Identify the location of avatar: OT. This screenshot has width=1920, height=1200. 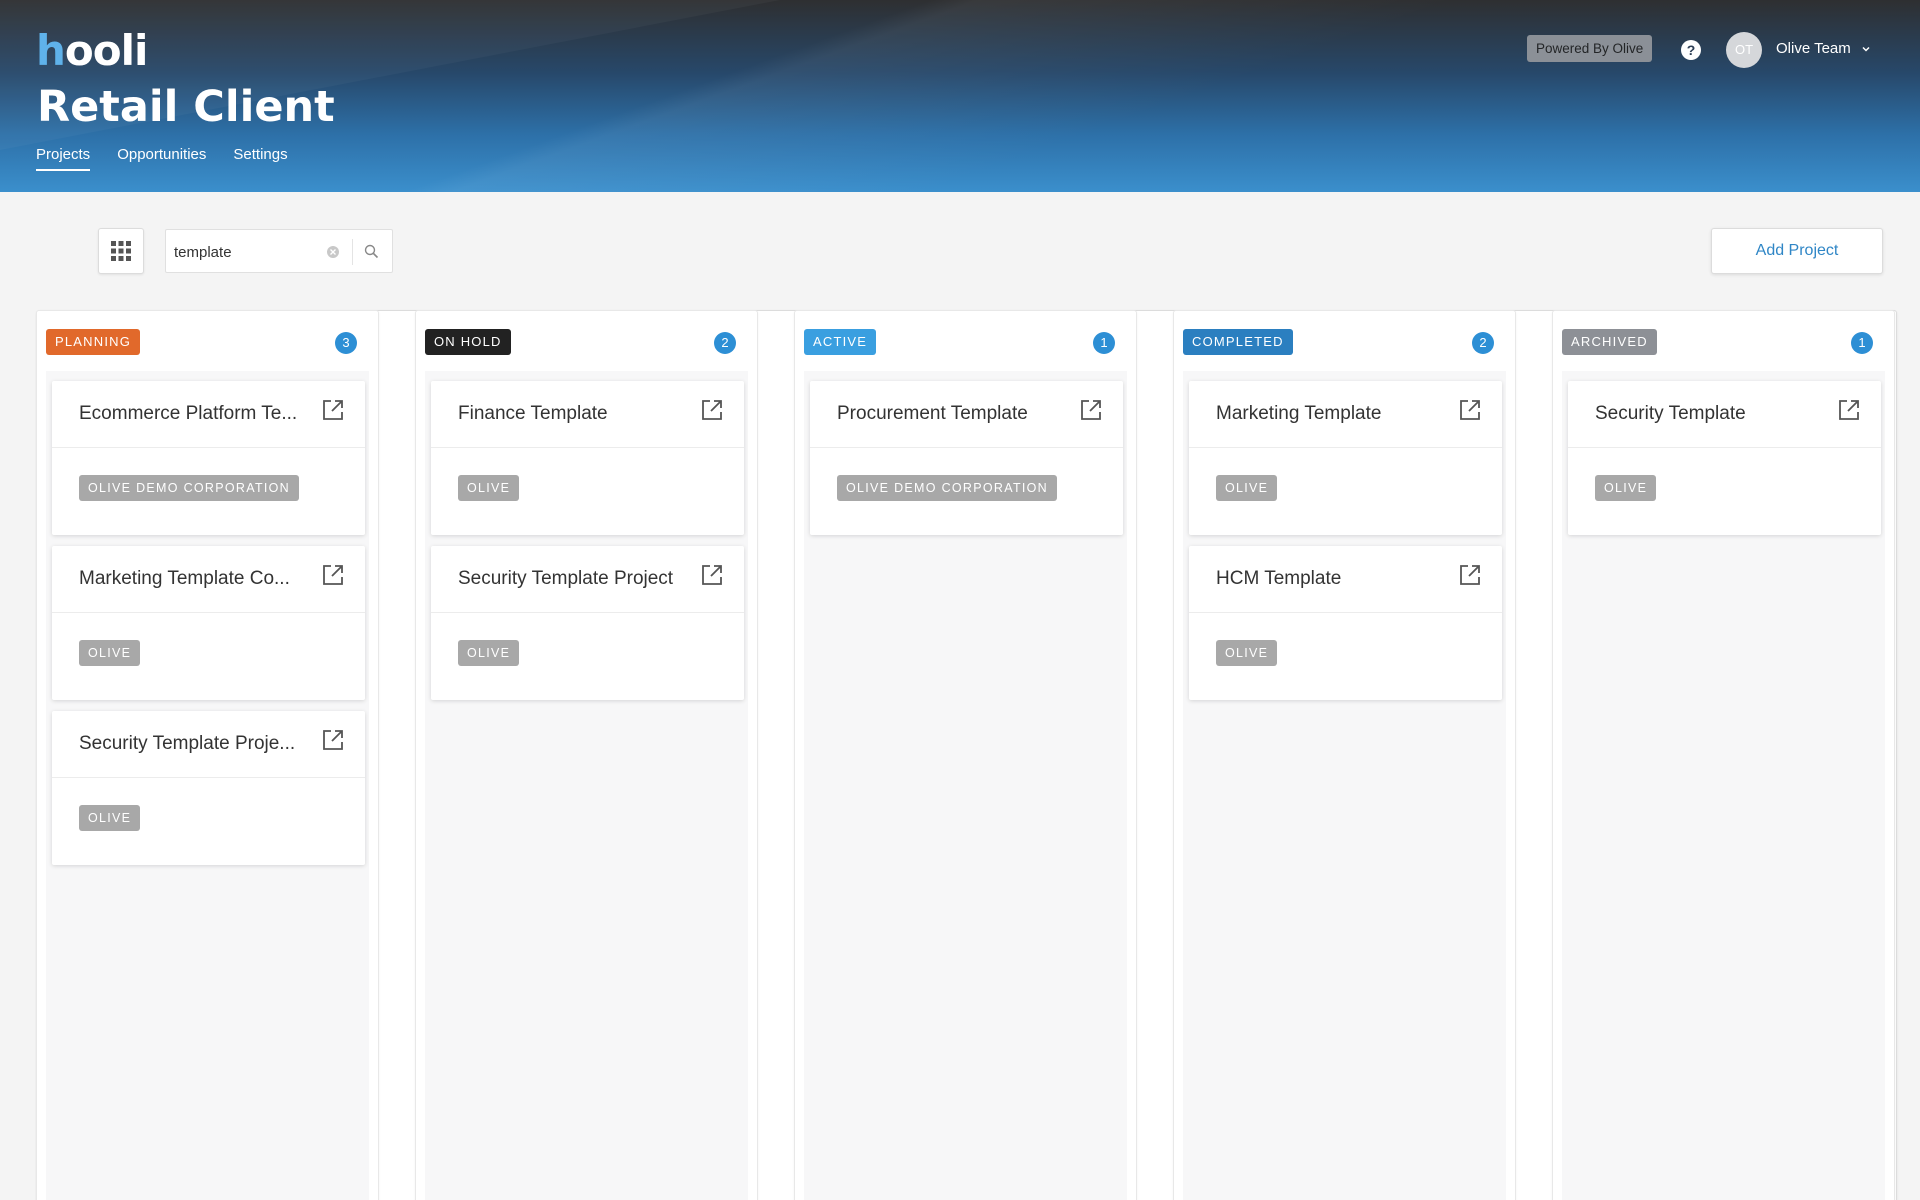
(1744, 50).